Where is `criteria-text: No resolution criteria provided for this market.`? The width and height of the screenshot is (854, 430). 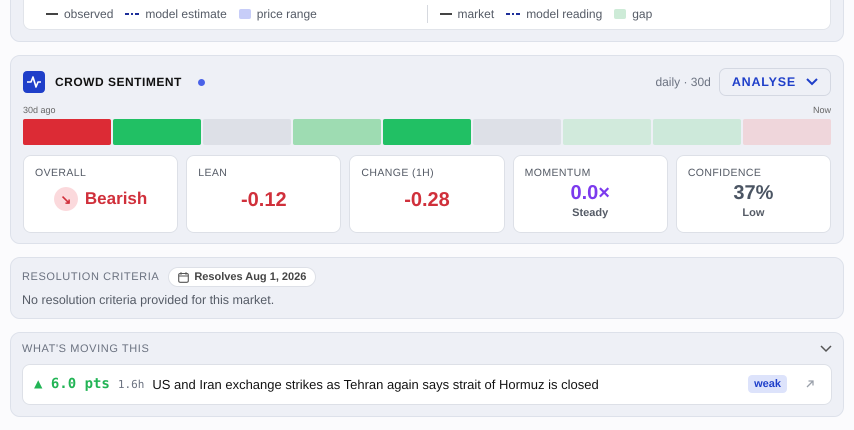
criteria-text: No resolution criteria provided for this market. is located at coordinates (149, 300).